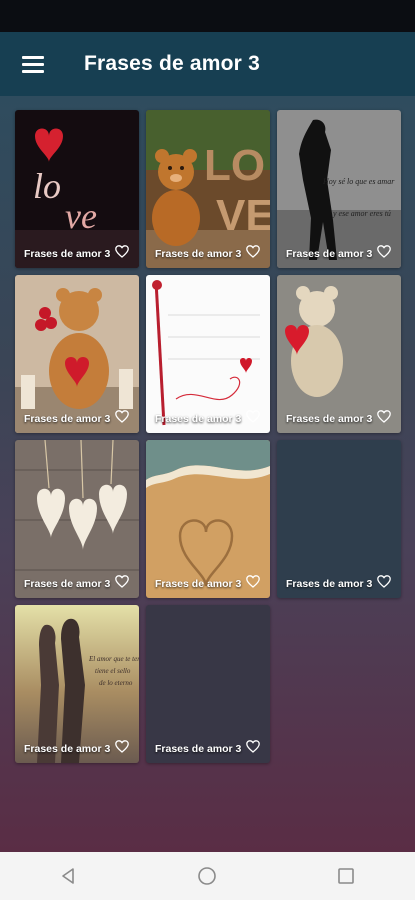 This screenshot has width=415, height=900. What do you see at coordinates (172, 63) in the screenshot?
I see `page-title: Frases de amor 3` at bounding box center [172, 63].